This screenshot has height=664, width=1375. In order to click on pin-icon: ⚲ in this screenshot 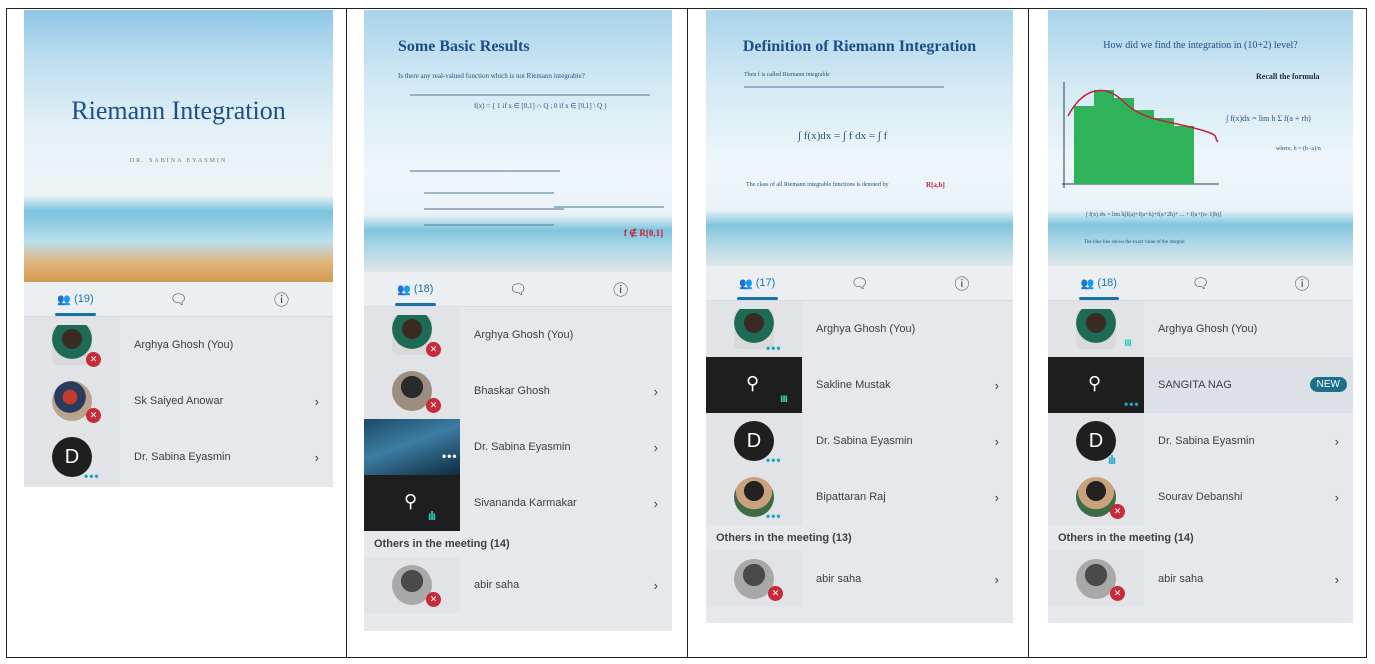, I will do `click(753, 383)`.